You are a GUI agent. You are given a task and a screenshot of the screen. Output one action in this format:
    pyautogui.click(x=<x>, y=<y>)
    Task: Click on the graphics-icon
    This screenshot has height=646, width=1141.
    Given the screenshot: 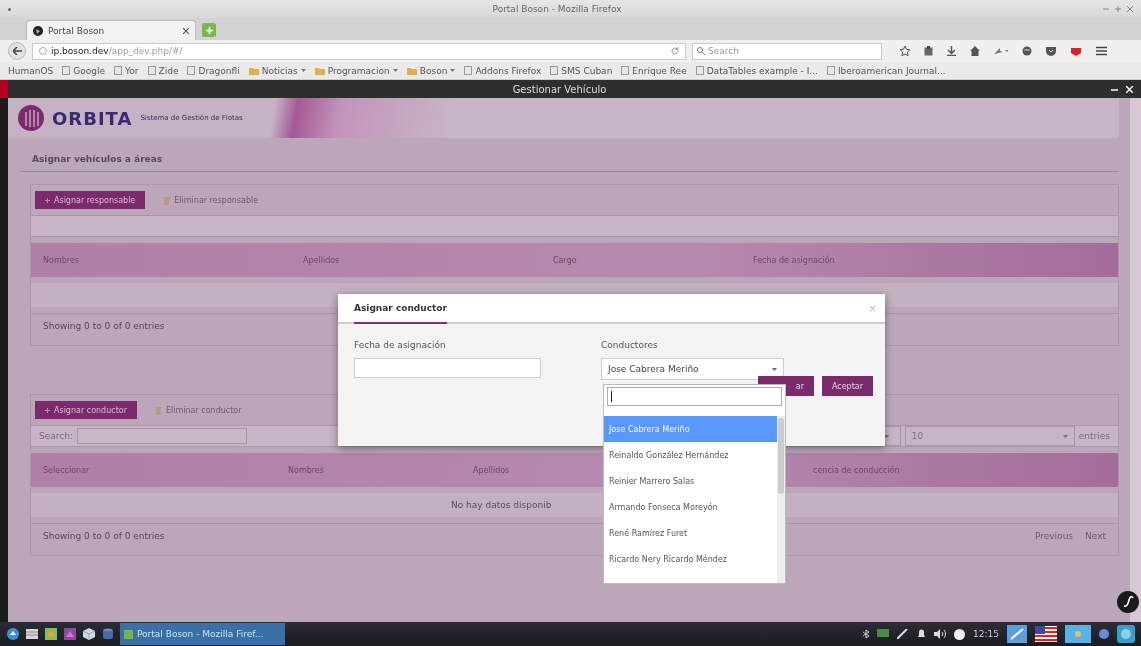 What is the action you would take?
    pyautogui.click(x=70, y=634)
    